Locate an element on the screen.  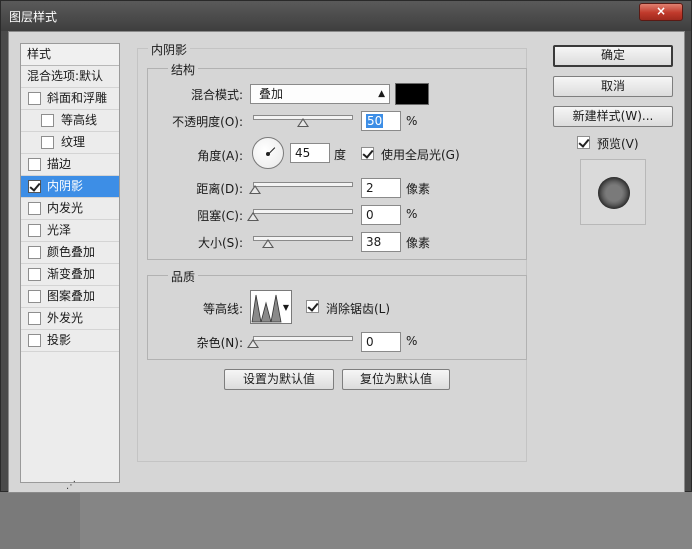
style-item: 等高线 is located at coordinates (70, 121).